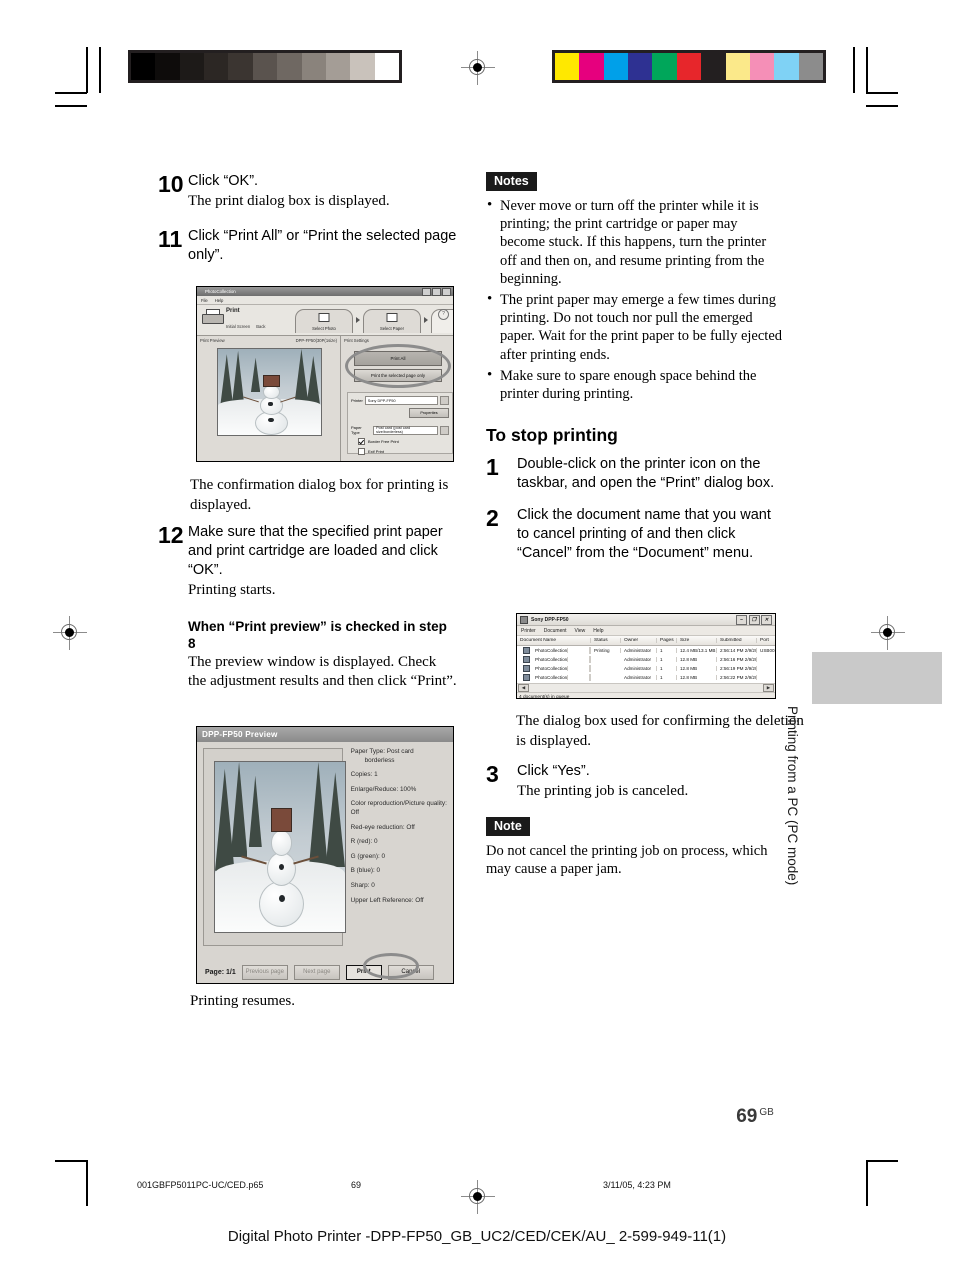 This screenshot has height=1270, width=954. What do you see at coordinates (405, 451) in the screenshot?
I see `exif-print-checkbox: Exif Print` at bounding box center [405, 451].